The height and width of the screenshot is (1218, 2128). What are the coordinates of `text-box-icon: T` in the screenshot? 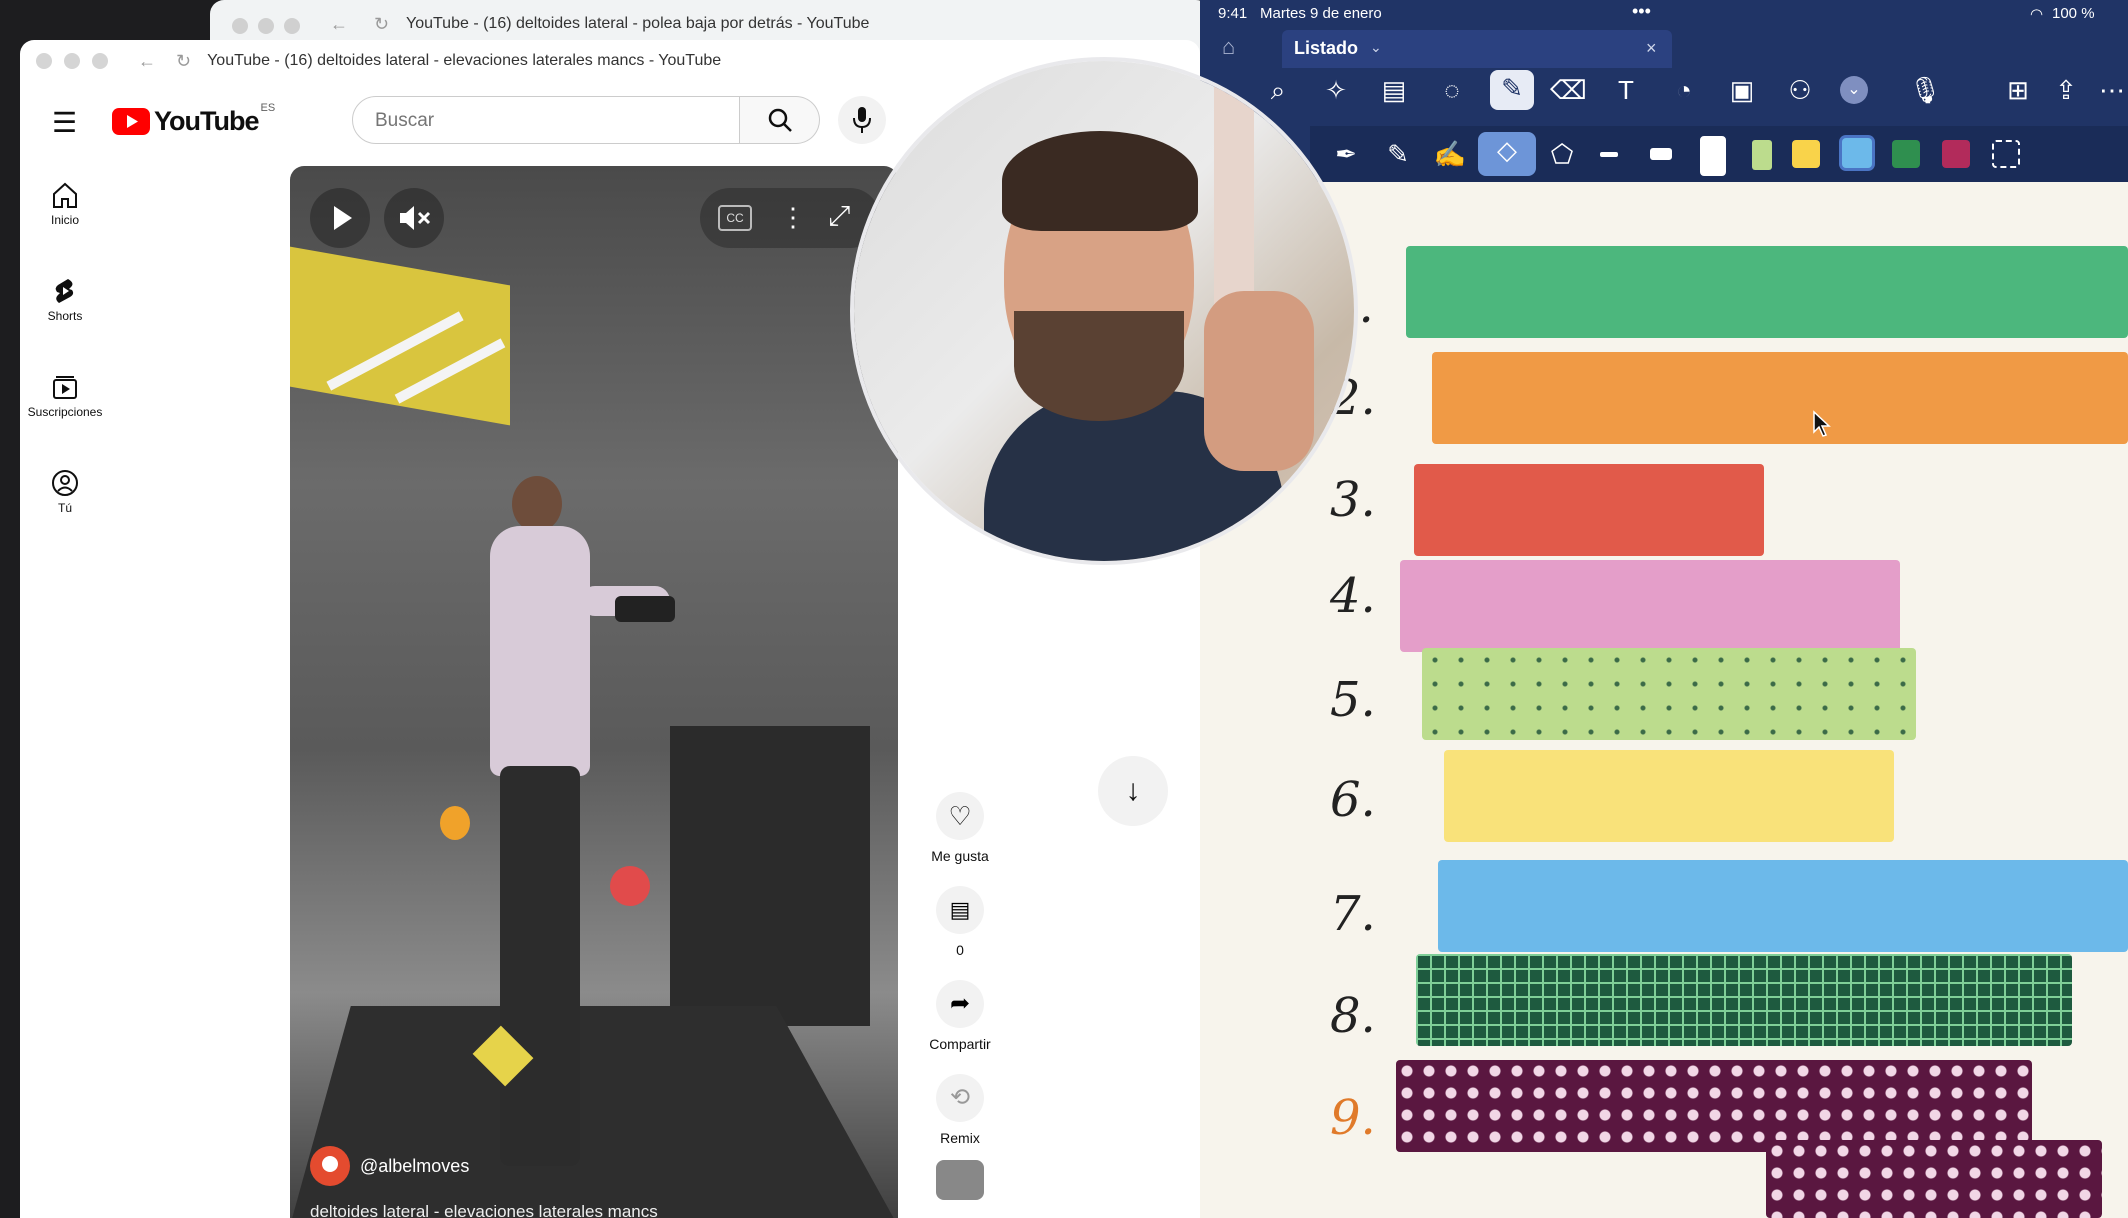 It's located at (1626, 90).